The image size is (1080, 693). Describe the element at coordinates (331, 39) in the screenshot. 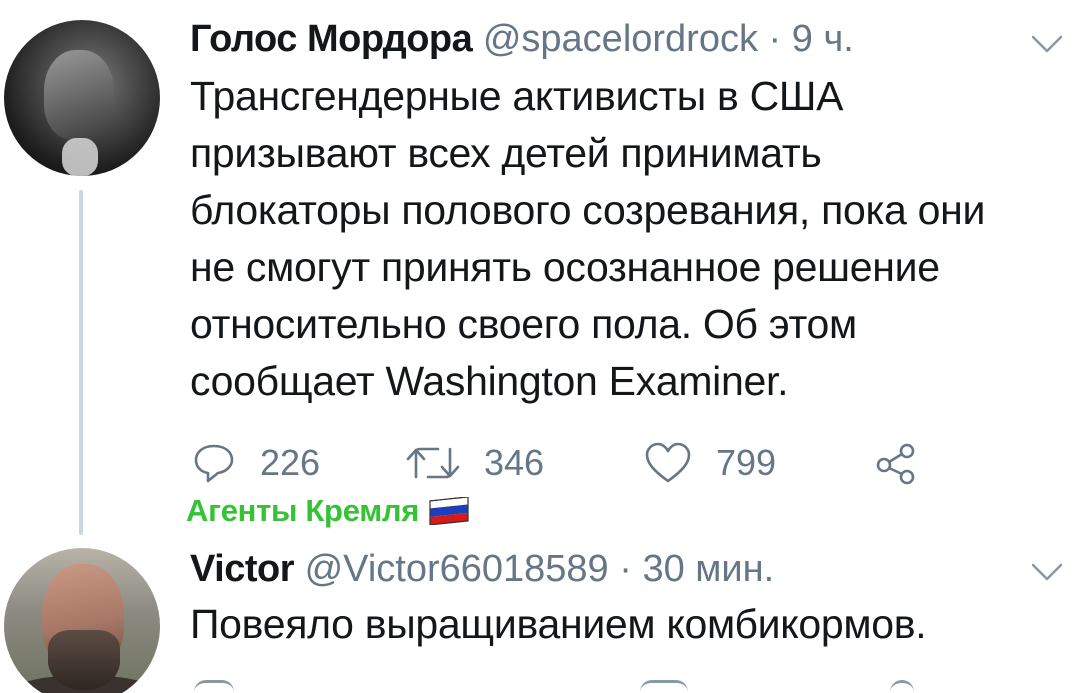

I see `tweet-1-author-name: Голос Мордора` at that location.